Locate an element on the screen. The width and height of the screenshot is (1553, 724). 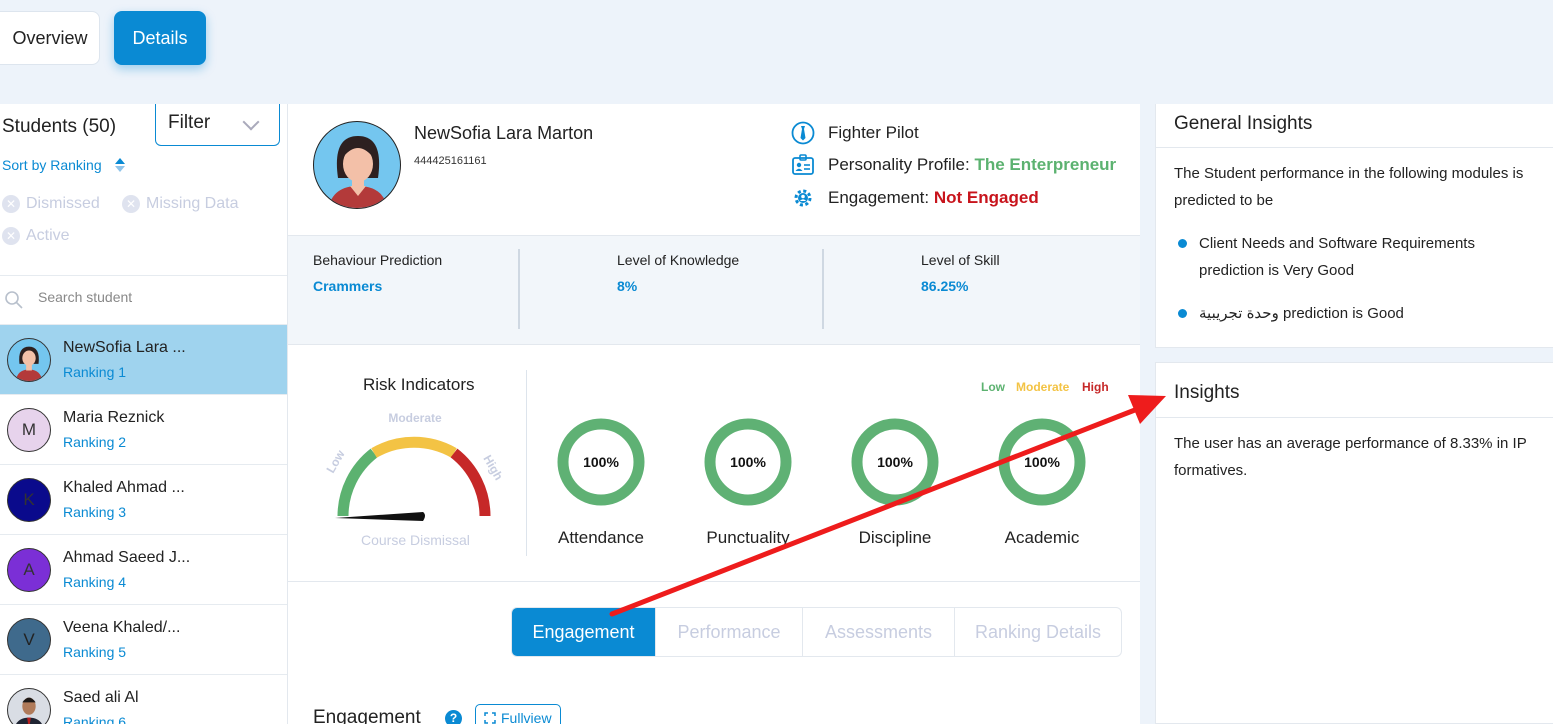
student-list-item: M Maria Reznick Ranking 2 is located at coordinates (143, 430).